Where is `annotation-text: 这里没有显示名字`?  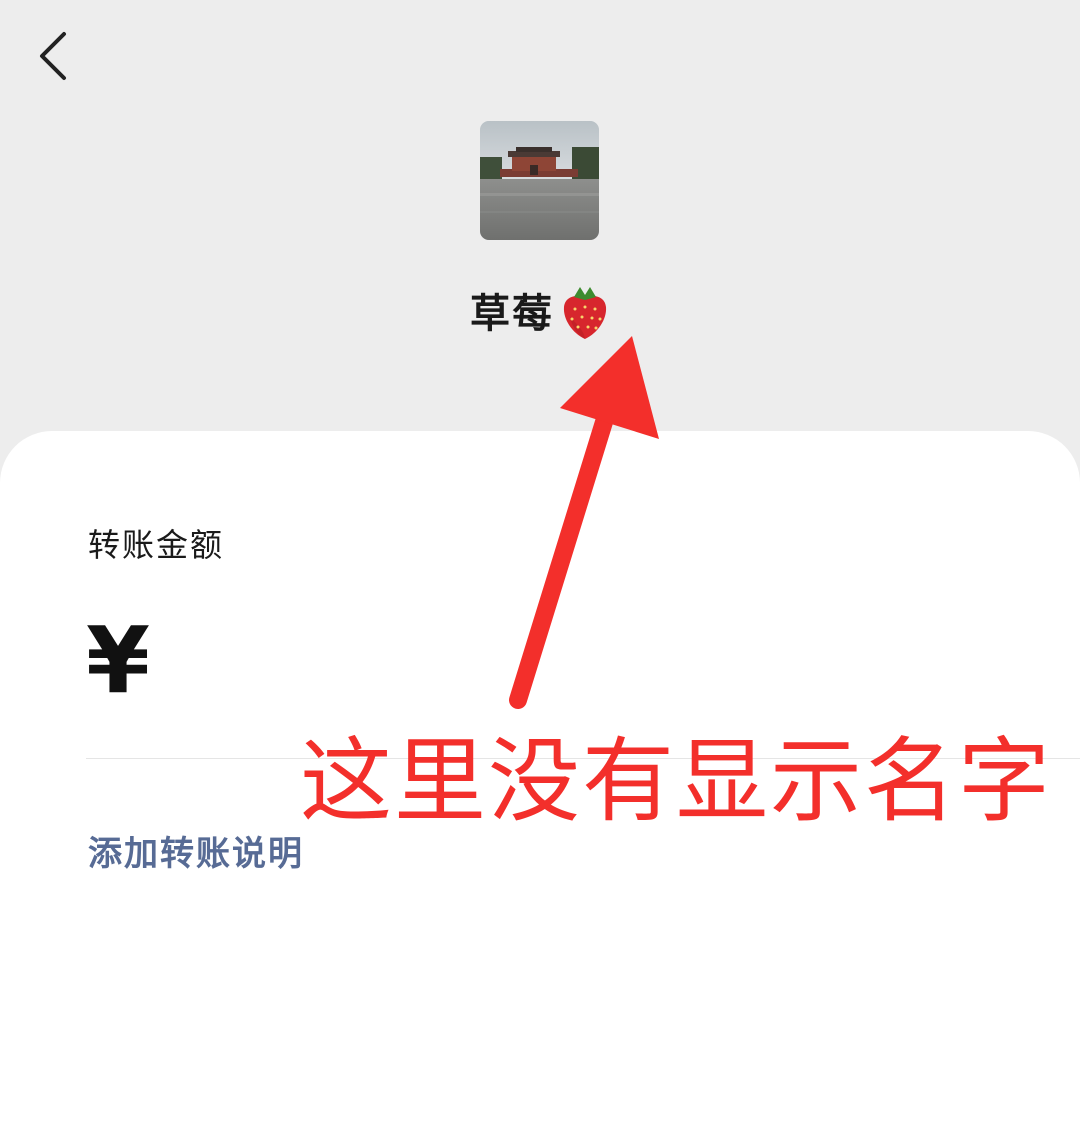 annotation-text: 这里没有显示名字 is located at coordinates (676, 781).